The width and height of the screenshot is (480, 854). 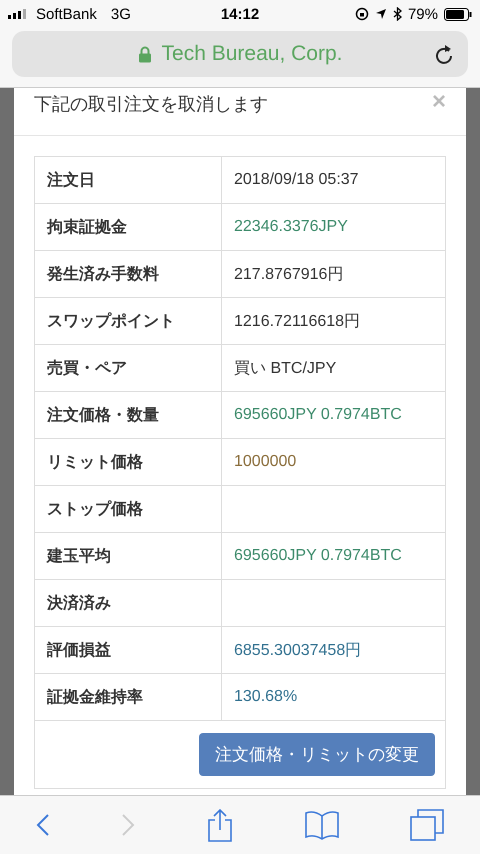 What do you see at coordinates (240, 14) in the screenshot?
I see `clock-time: 14:12` at bounding box center [240, 14].